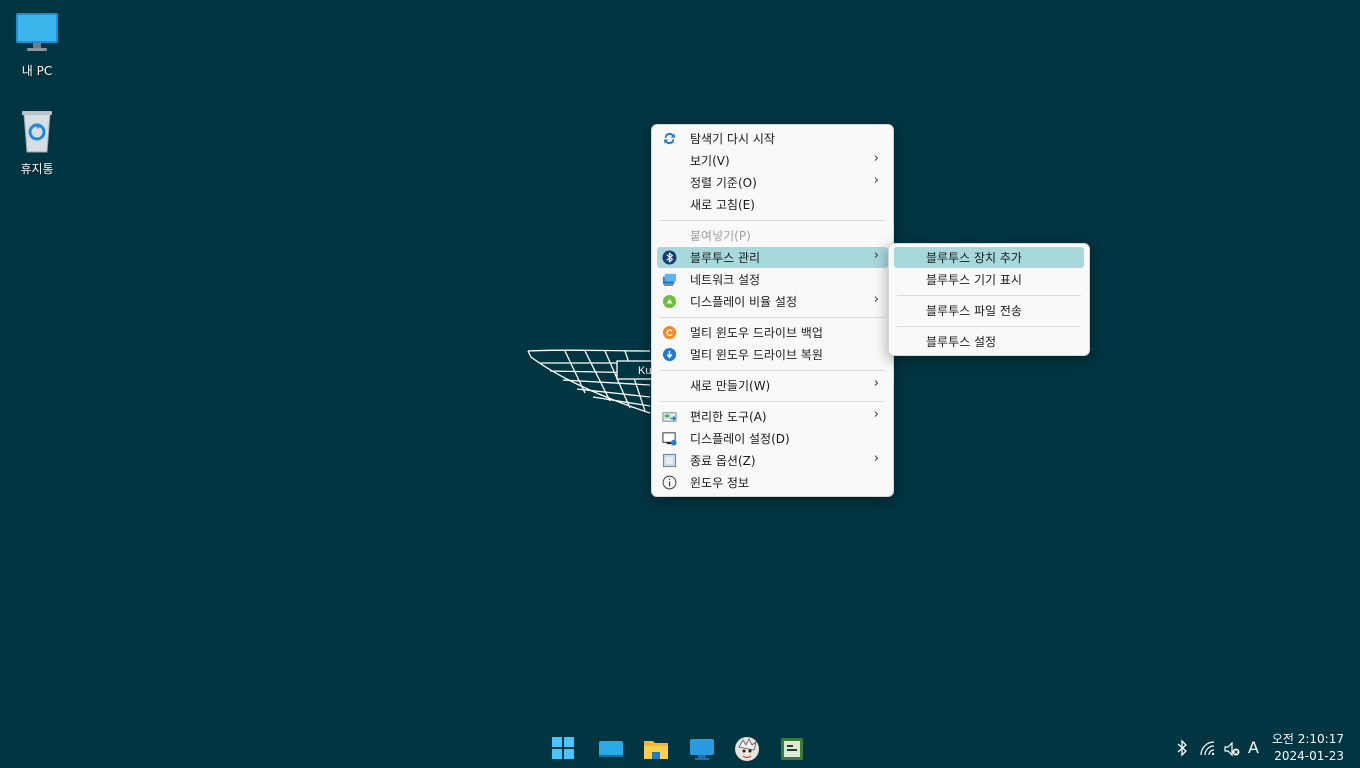  What do you see at coordinates (669, 279) in the screenshot?
I see `network-icon` at bounding box center [669, 279].